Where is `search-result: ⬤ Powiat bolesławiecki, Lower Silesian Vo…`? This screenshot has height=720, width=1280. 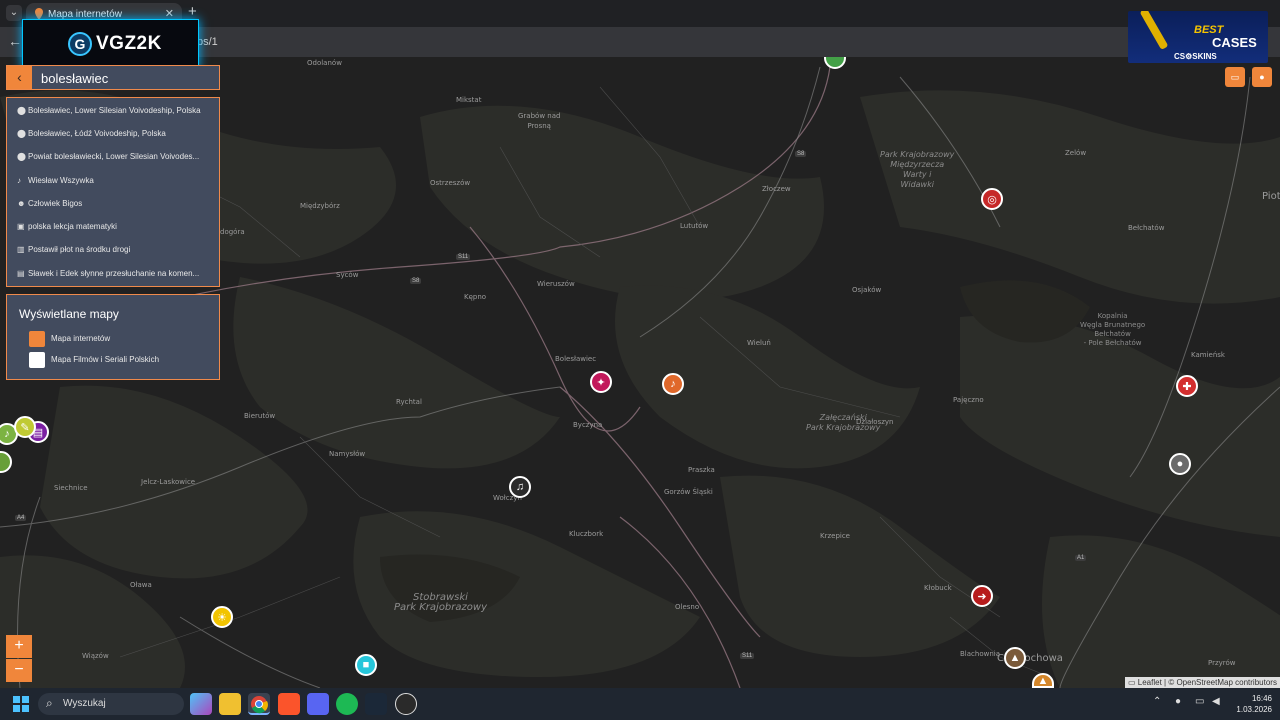 search-result: ⬤ Powiat bolesławiecki, Lower Silesian Vo… is located at coordinates (116, 156).